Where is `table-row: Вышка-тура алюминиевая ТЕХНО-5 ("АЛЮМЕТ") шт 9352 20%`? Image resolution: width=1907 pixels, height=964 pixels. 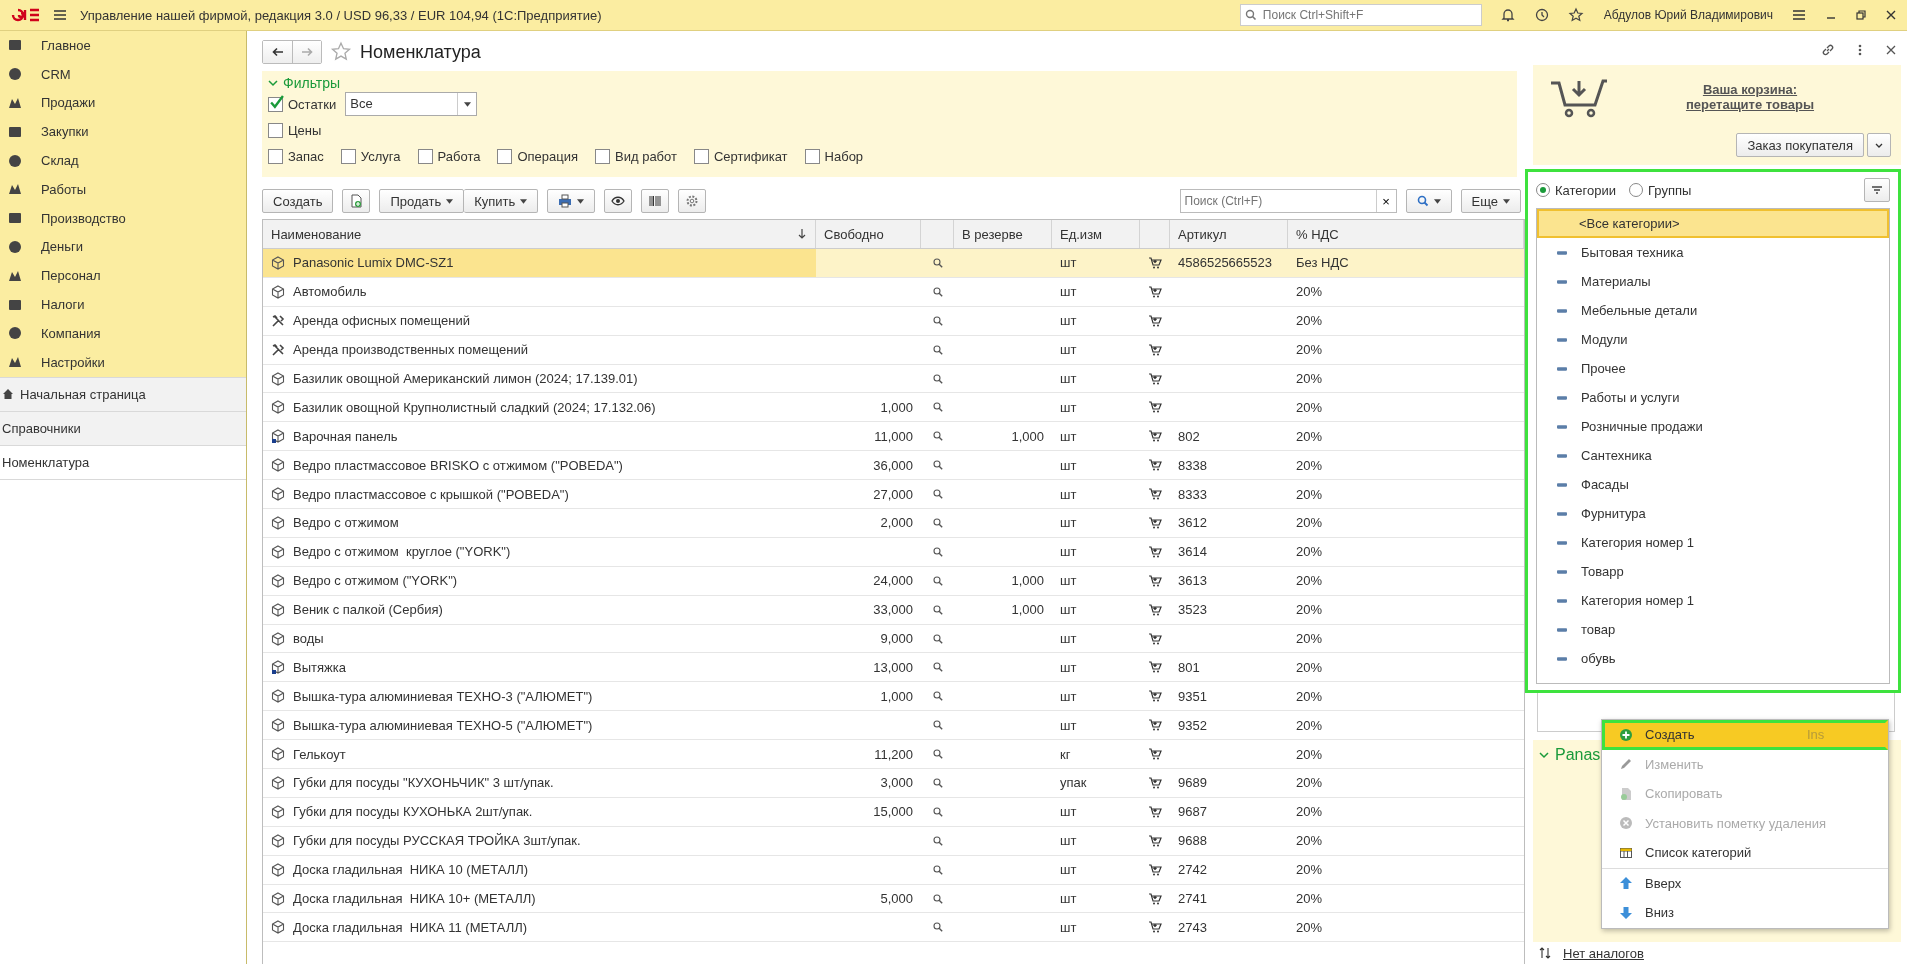
table-row: Вышка-тура алюминиевая ТЕХНО-5 ("АЛЮМЕТ") шт 9352 20% is located at coordinates (893, 726).